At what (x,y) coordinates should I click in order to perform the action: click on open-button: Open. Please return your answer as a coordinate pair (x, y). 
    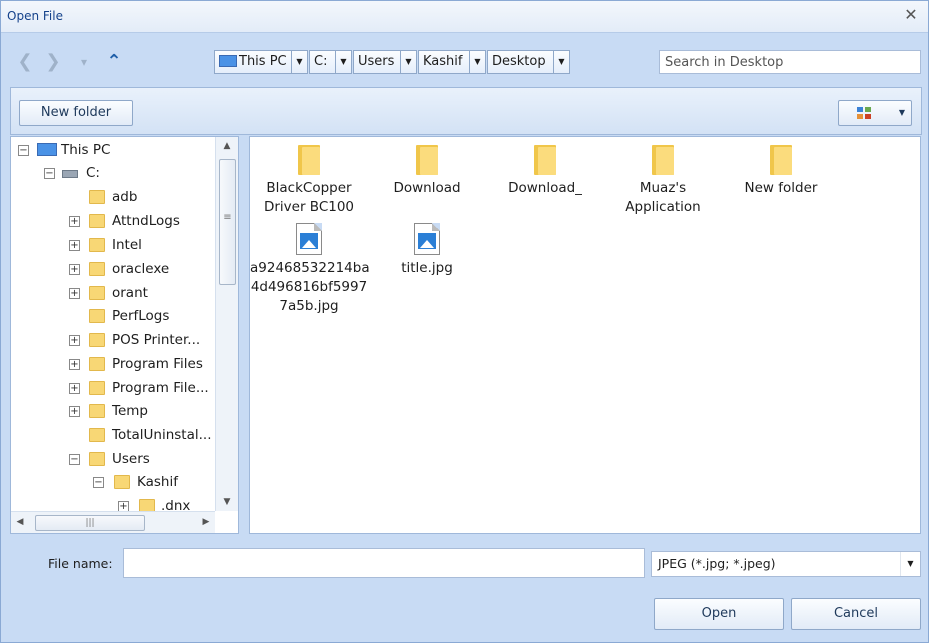
    Looking at the image, I should click on (719, 614).